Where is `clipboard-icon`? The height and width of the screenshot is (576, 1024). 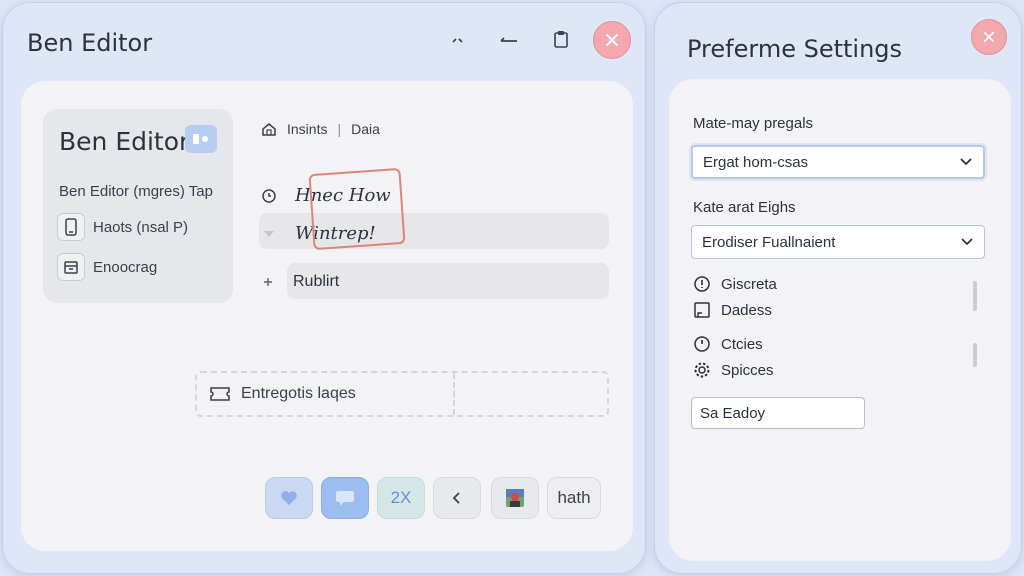 clipboard-icon is located at coordinates (561, 39).